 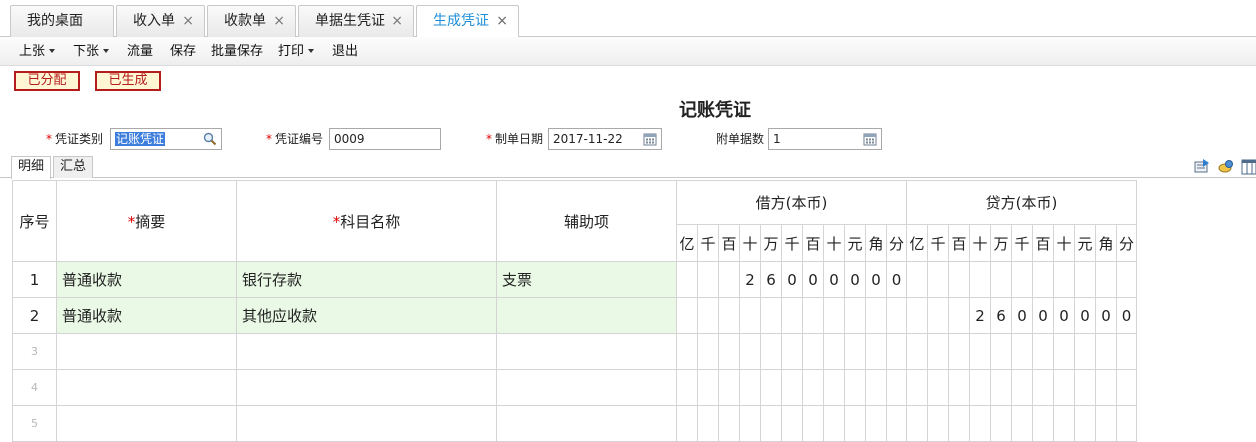 What do you see at coordinates (574, 279) in the screenshot?
I see `table-row: 1 普通收款 银行存款 支票 2 6 0 0 0 0 0 0` at bounding box center [574, 279].